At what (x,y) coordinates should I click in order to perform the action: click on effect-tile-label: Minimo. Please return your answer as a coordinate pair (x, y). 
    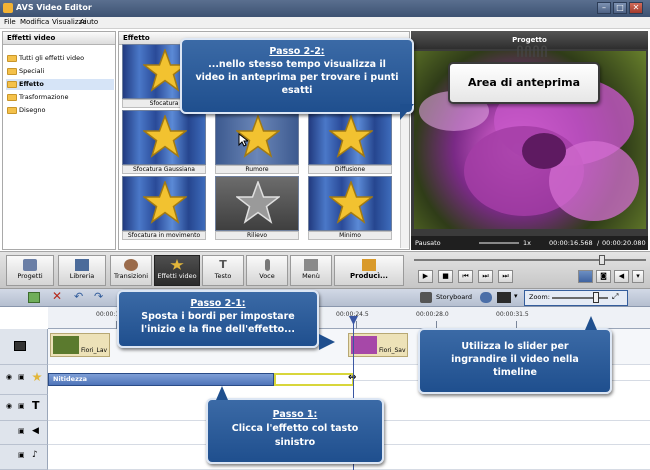
    Looking at the image, I should click on (350, 235).